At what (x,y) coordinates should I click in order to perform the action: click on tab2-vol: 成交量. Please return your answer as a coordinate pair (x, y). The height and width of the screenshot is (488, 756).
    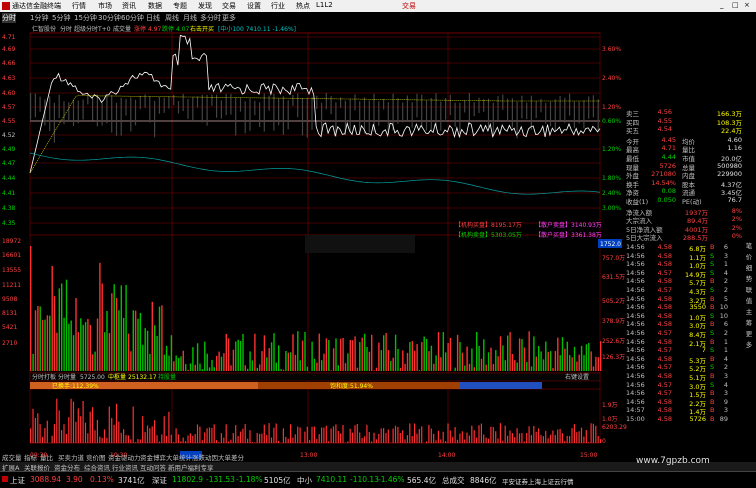
    Looking at the image, I should click on (12, 457).